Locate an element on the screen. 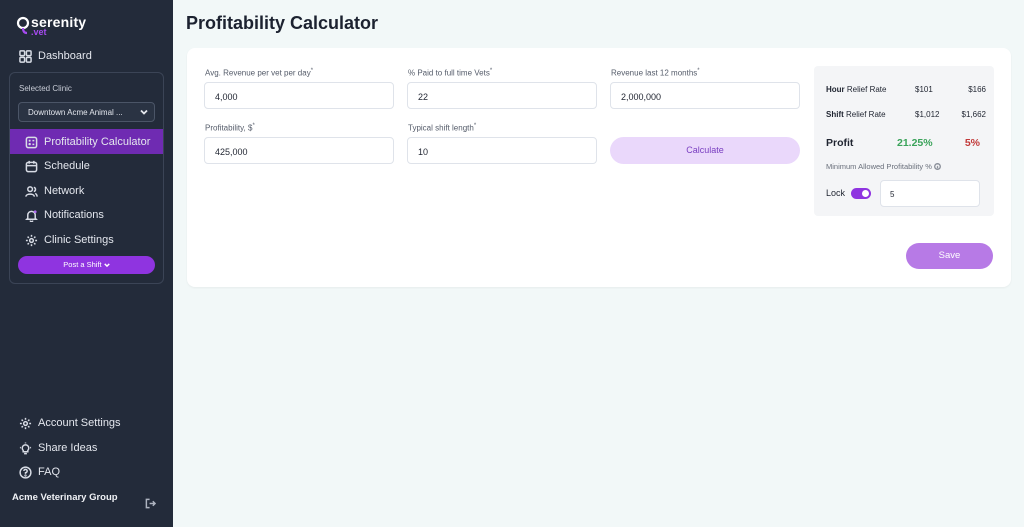 The height and width of the screenshot is (527, 1024). logo-sub: .vet is located at coordinates (39, 32).